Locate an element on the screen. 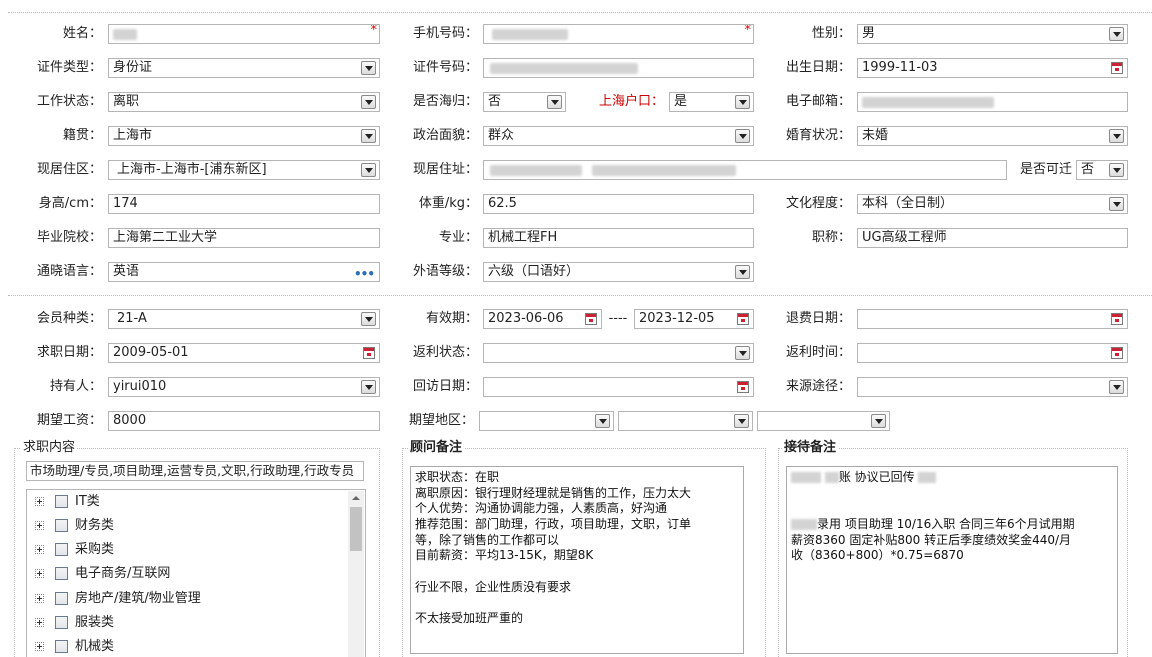 The width and height of the screenshot is (1152, 657). major-field: 机械工程FH is located at coordinates (618, 238).